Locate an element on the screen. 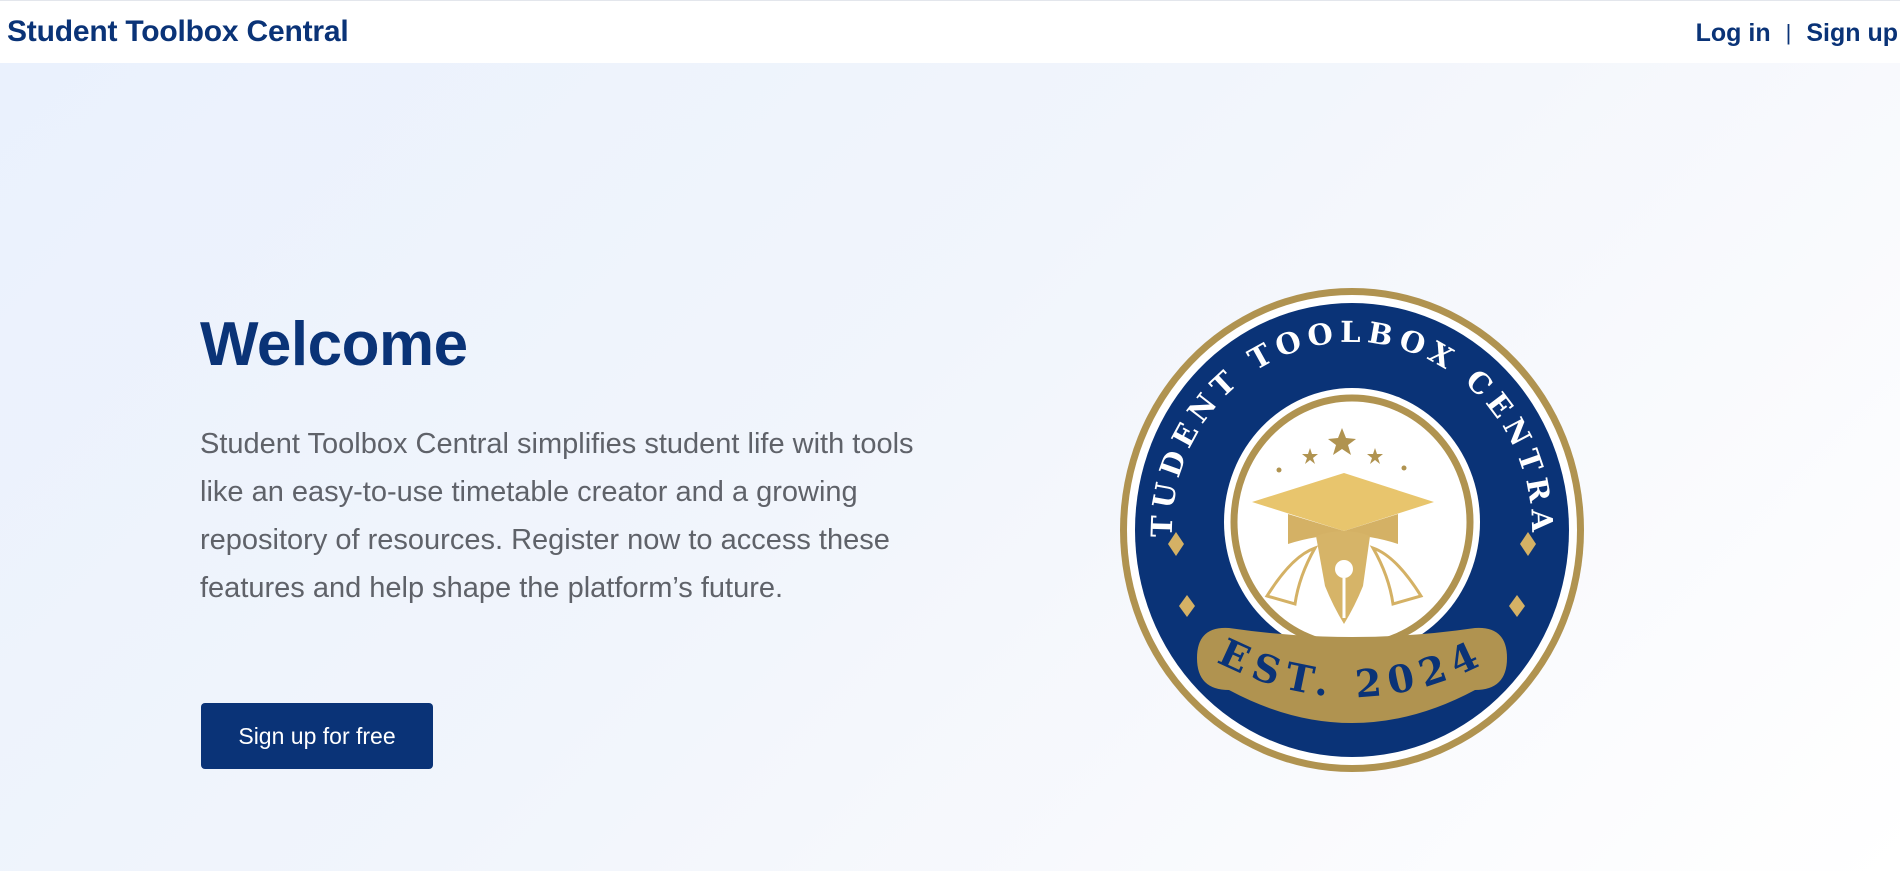 The width and height of the screenshot is (1900, 871). student-toolbox-emblem: STUDENT TOOLBOX CENTRAL EST. 2024 is located at coordinates (1350, 529).